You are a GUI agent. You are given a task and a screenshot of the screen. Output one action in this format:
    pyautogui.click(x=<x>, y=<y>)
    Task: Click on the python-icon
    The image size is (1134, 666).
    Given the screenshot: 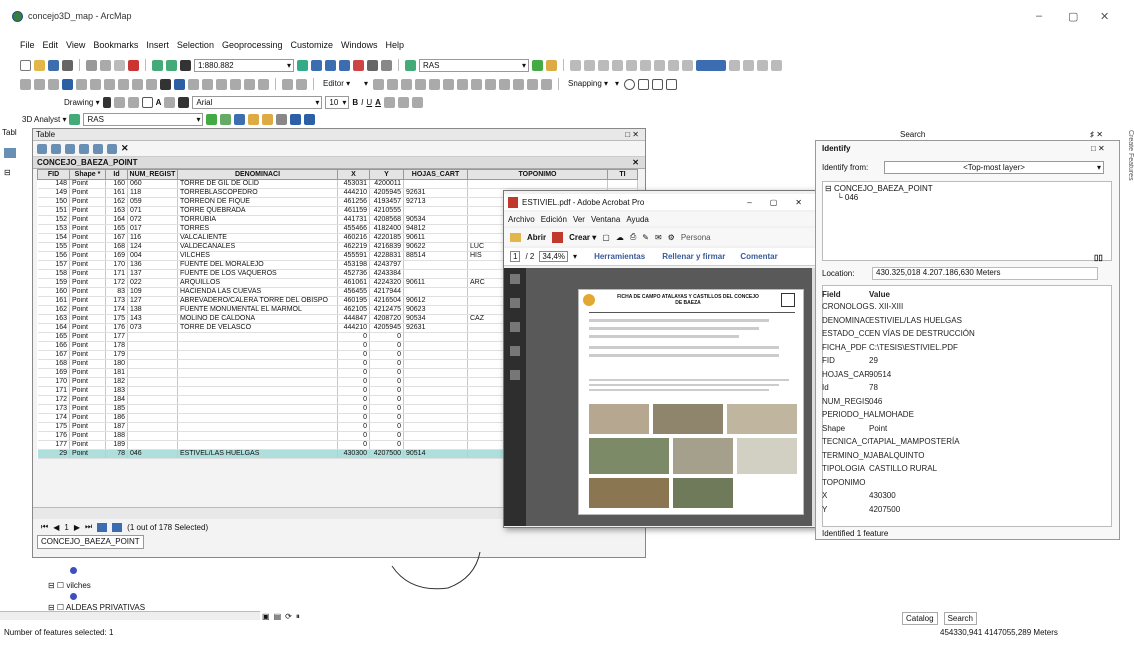 What is the action you would take?
    pyautogui.click(x=372, y=65)
    